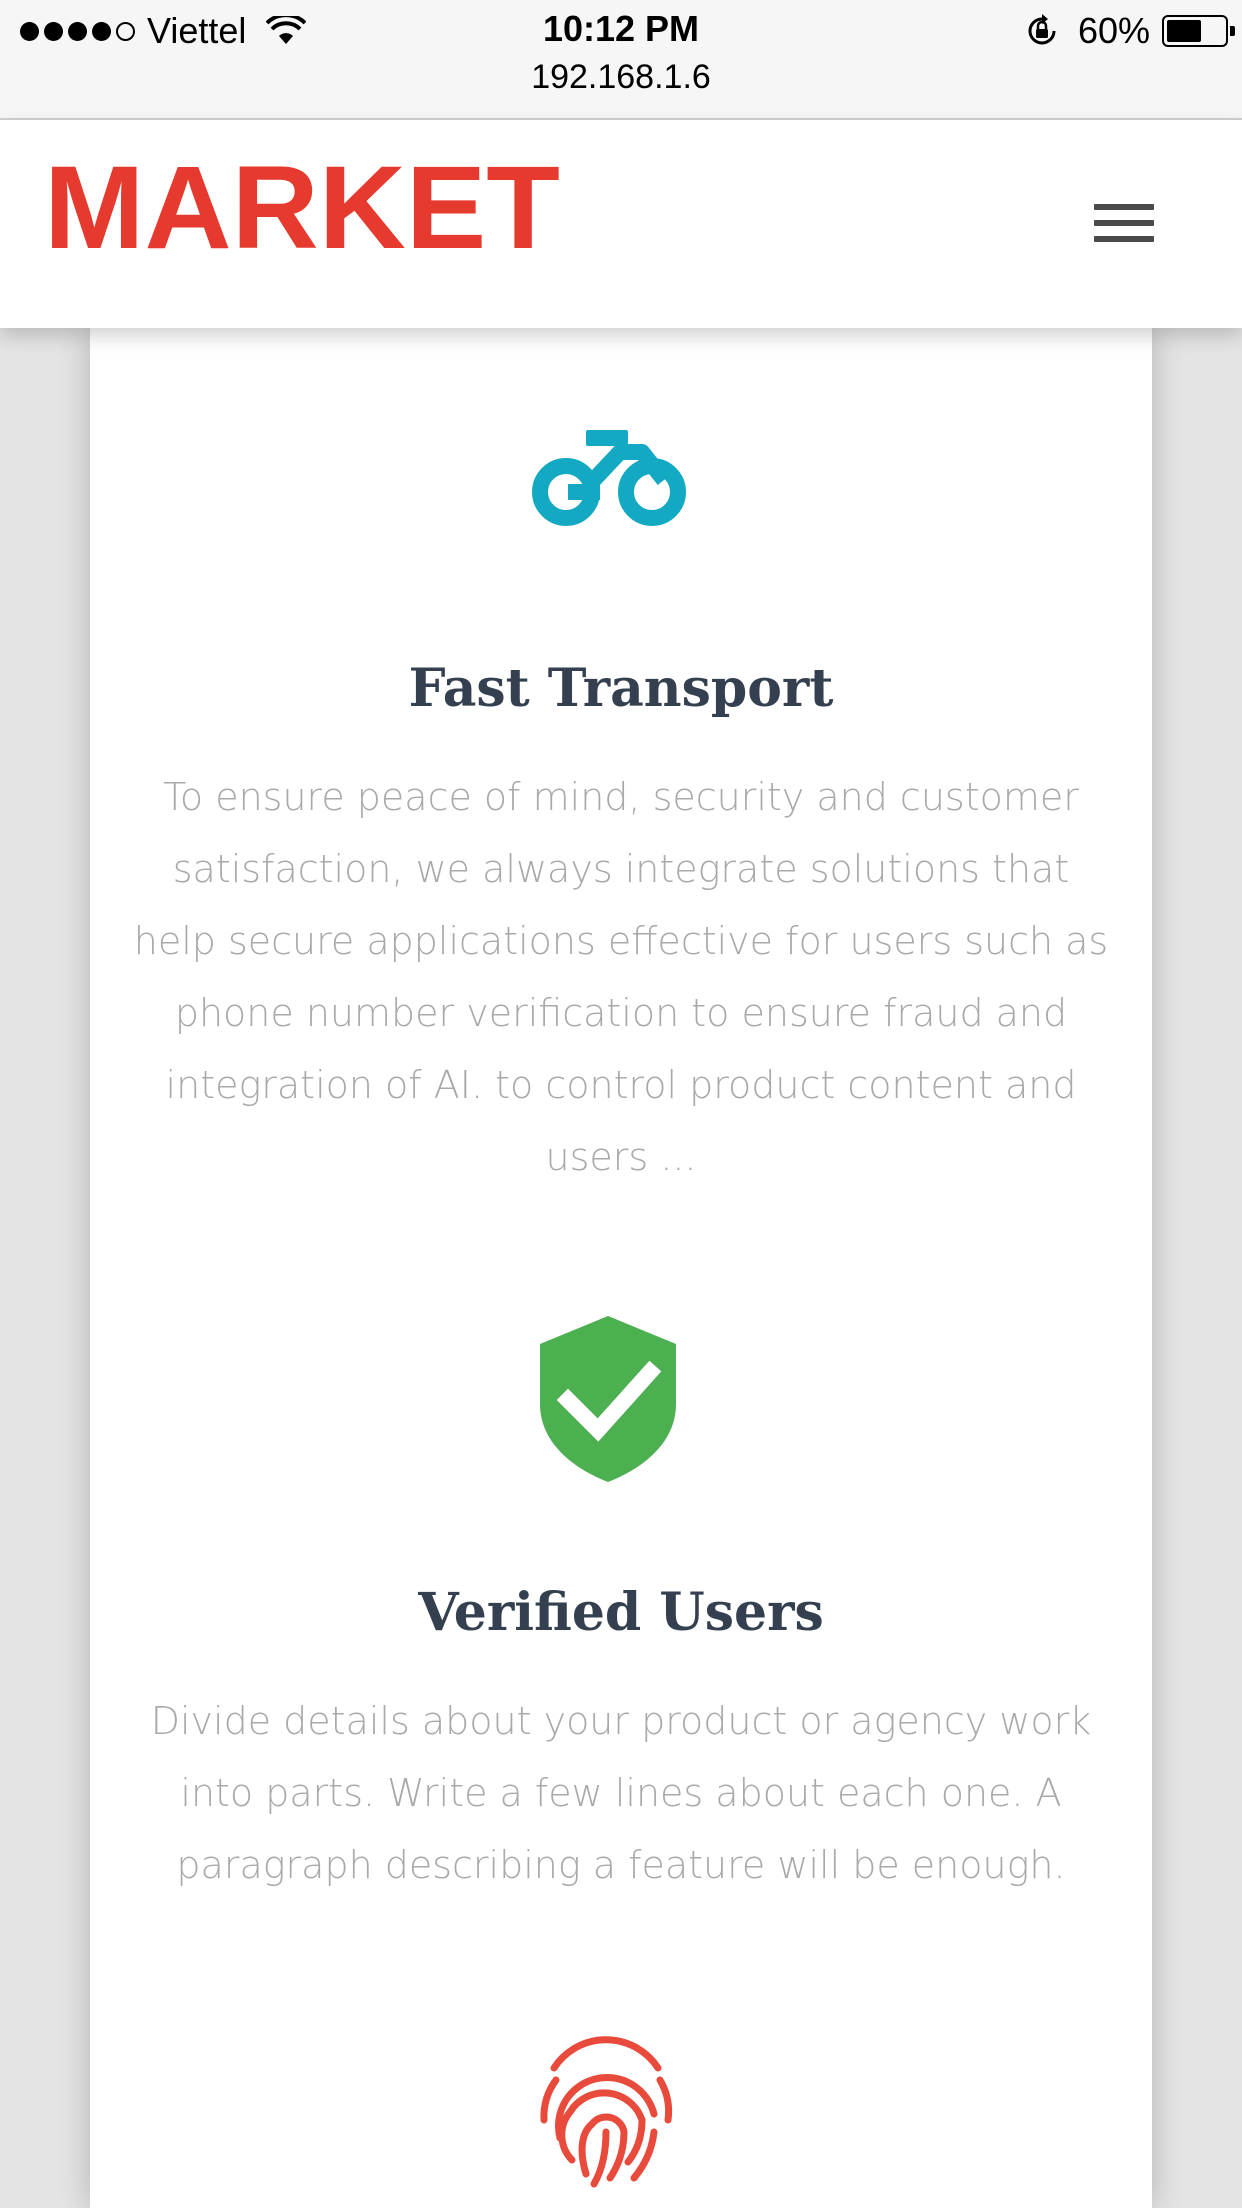  Describe the element at coordinates (608, 1399) in the screenshot. I see `shield-check-icon` at that location.